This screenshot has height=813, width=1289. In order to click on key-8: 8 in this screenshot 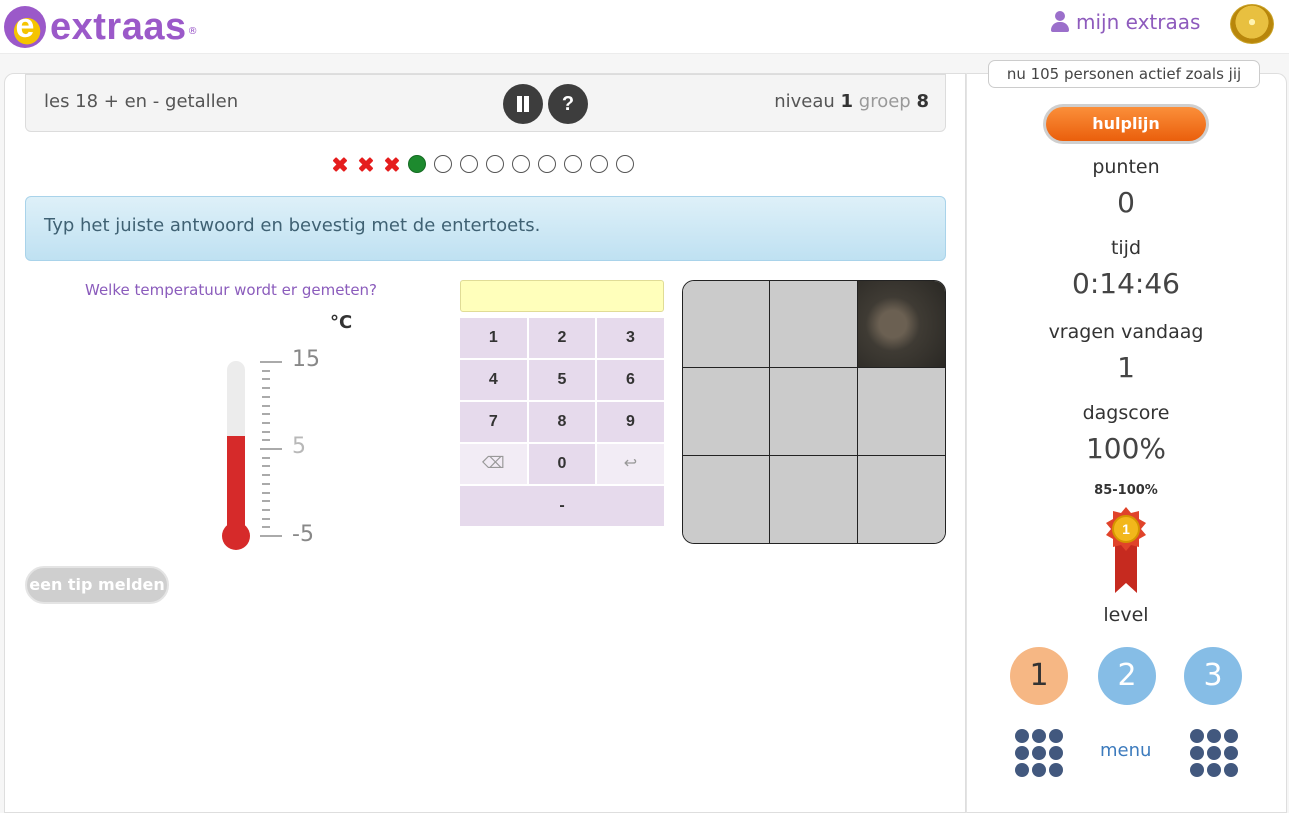, I will do `click(562, 422)`.